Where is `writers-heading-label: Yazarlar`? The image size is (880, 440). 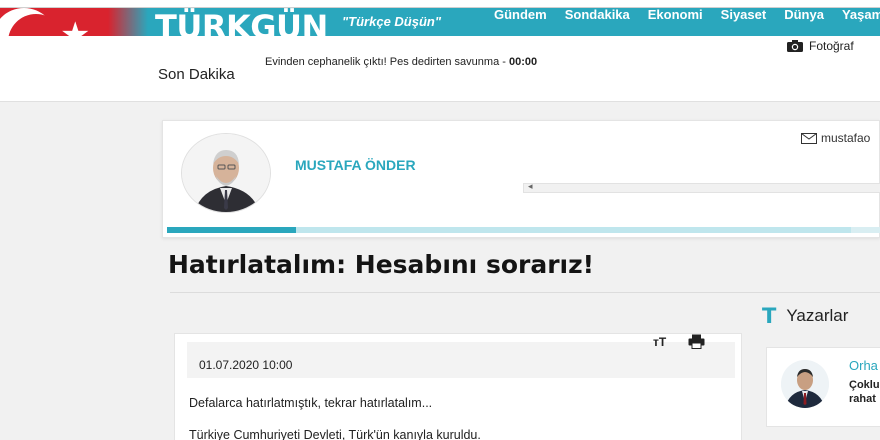 writers-heading-label: Yazarlar is located at coordinates (817, 315).